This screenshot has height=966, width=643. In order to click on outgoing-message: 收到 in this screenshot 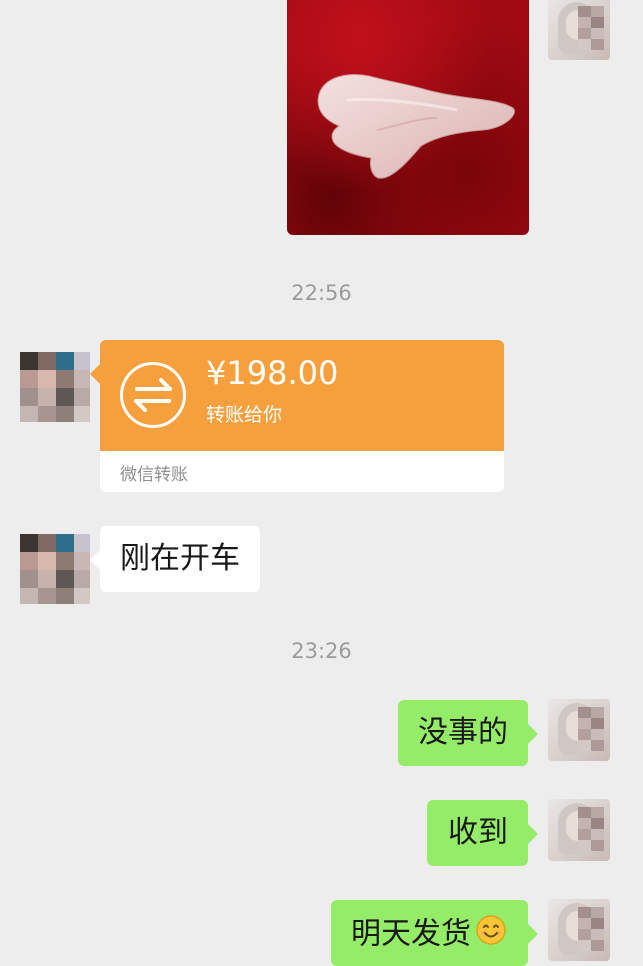, I will do `click(482, 833)`.